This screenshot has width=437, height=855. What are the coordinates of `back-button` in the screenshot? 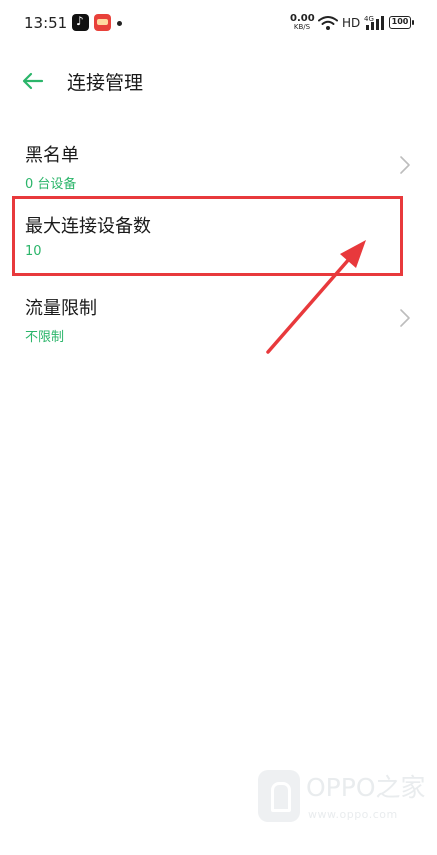 It's located at (33, 81).